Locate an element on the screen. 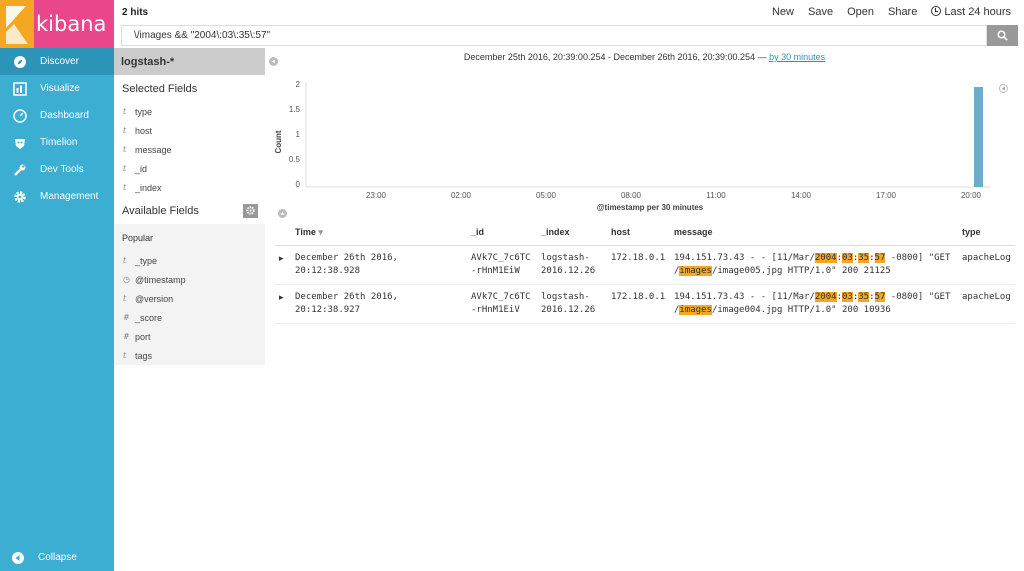 This screenshot has width=1024, height=571. y-axis-label: Count is located at coordinates (278, 141).